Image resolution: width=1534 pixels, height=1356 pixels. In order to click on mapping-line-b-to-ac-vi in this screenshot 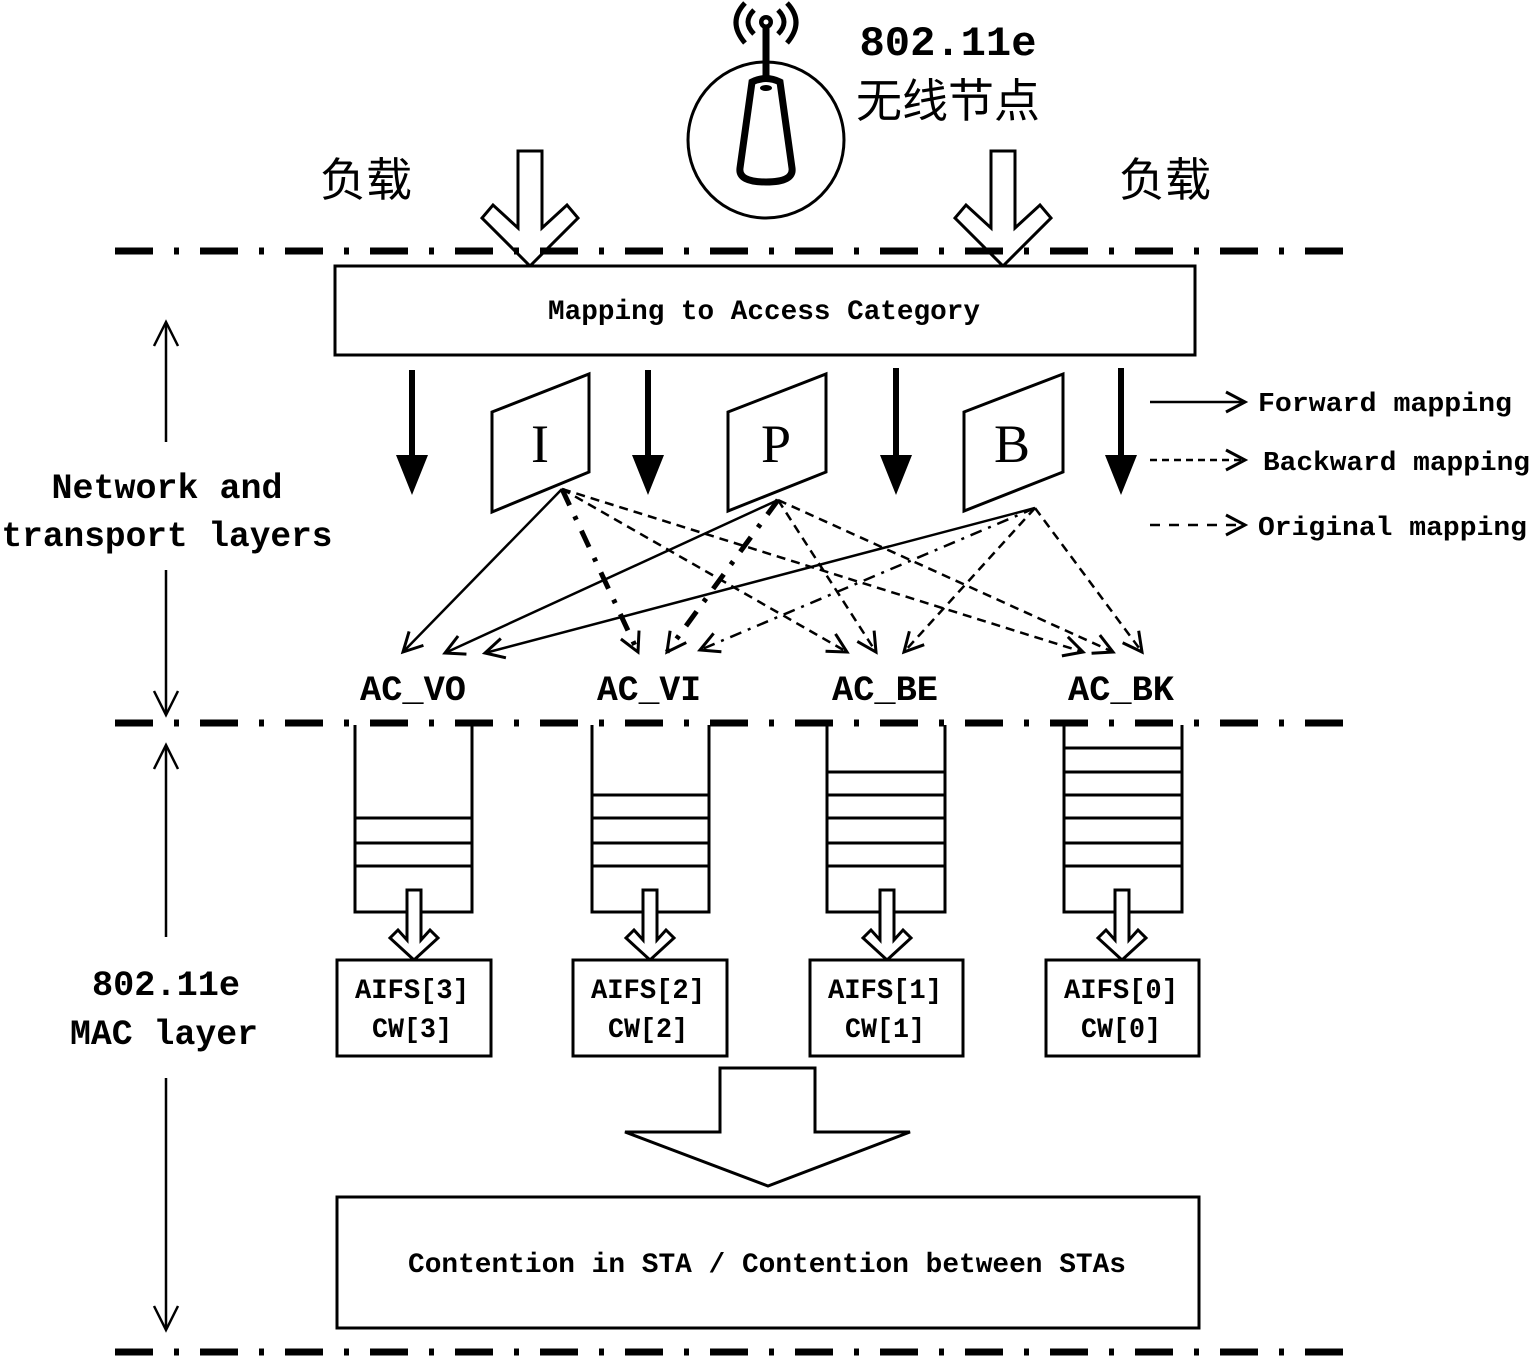, I will do `click(866, 580)`.